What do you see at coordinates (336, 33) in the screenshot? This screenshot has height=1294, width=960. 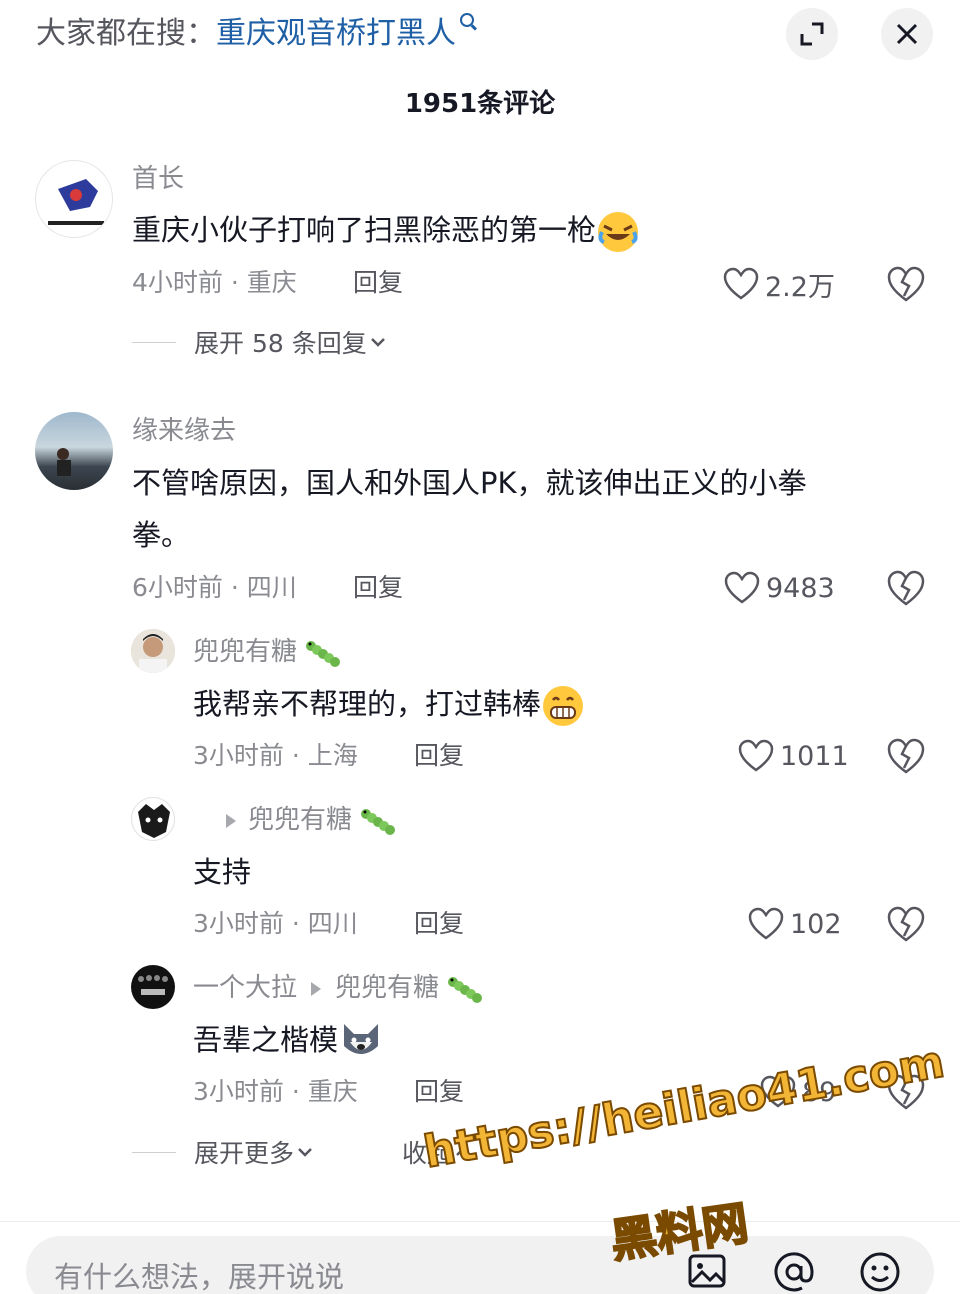 I see `search-suggestion-link: 重庆观音桥打黑人` at bounding box center [336, 33].